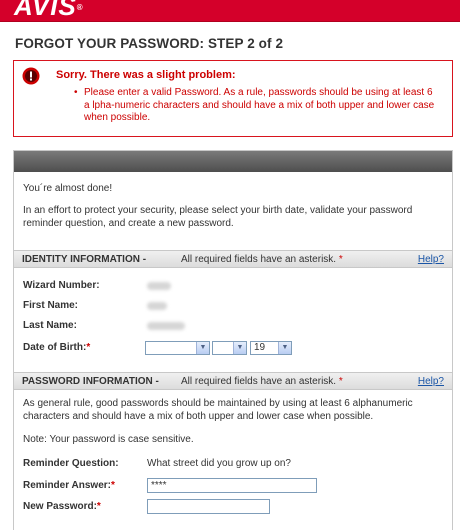  Describe the element at coordinates (219, 463) in the screenshot. I see `reminder-question-value: What street did you grow up on?` at that location.